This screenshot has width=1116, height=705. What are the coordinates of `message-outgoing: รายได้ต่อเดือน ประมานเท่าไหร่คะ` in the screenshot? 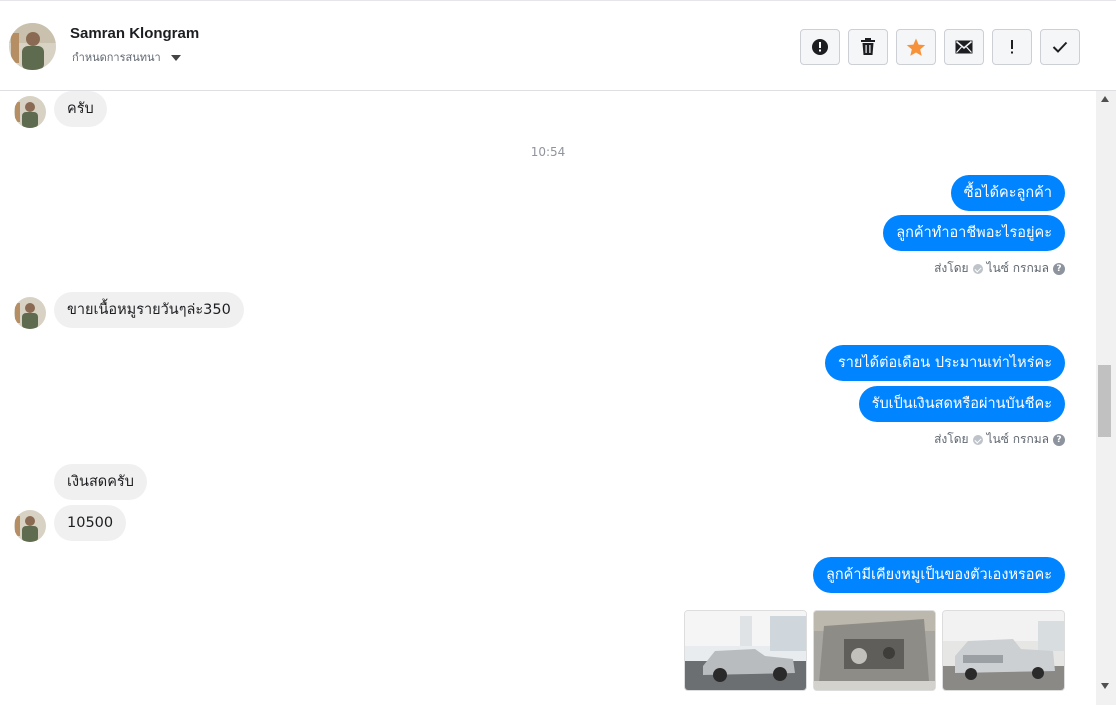 It's located at (944, 363).